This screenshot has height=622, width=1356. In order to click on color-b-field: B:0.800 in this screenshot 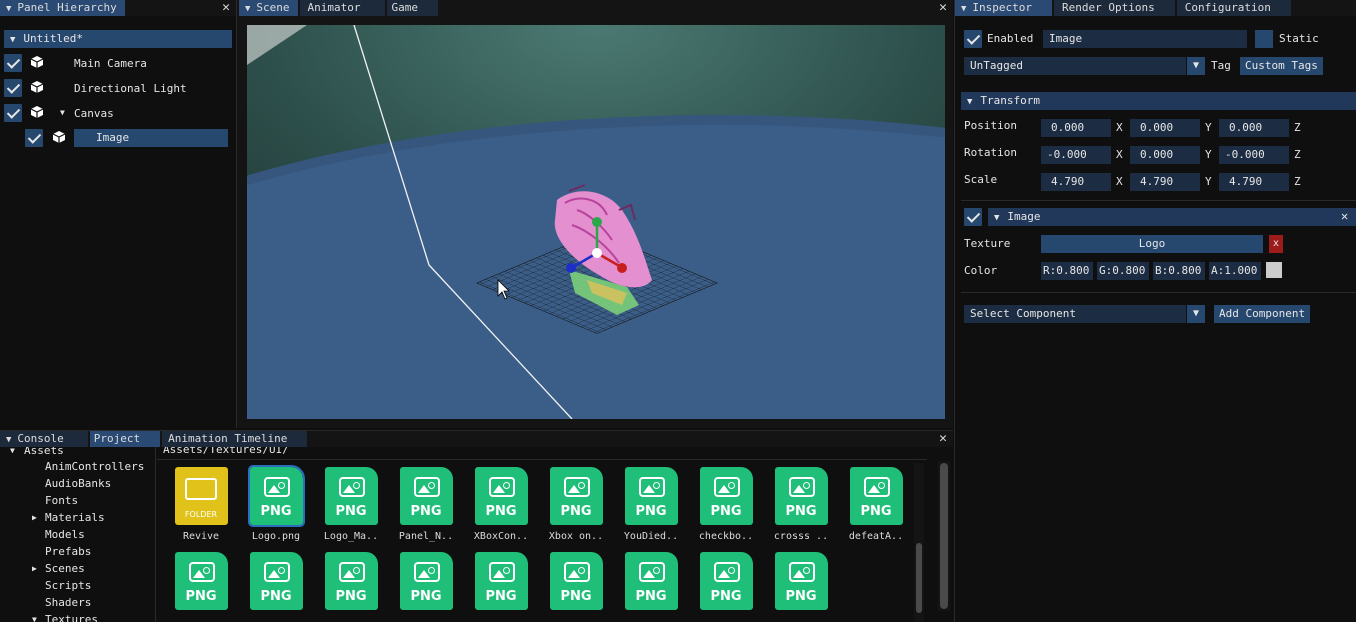, I will do `click(1179, 271)`.